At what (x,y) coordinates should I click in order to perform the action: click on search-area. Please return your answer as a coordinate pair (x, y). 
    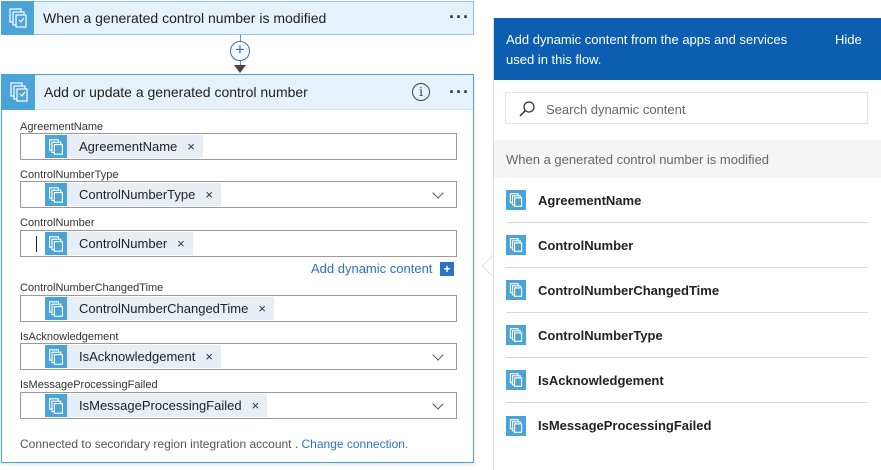
    Looking at the image, I should click on (687, 110).